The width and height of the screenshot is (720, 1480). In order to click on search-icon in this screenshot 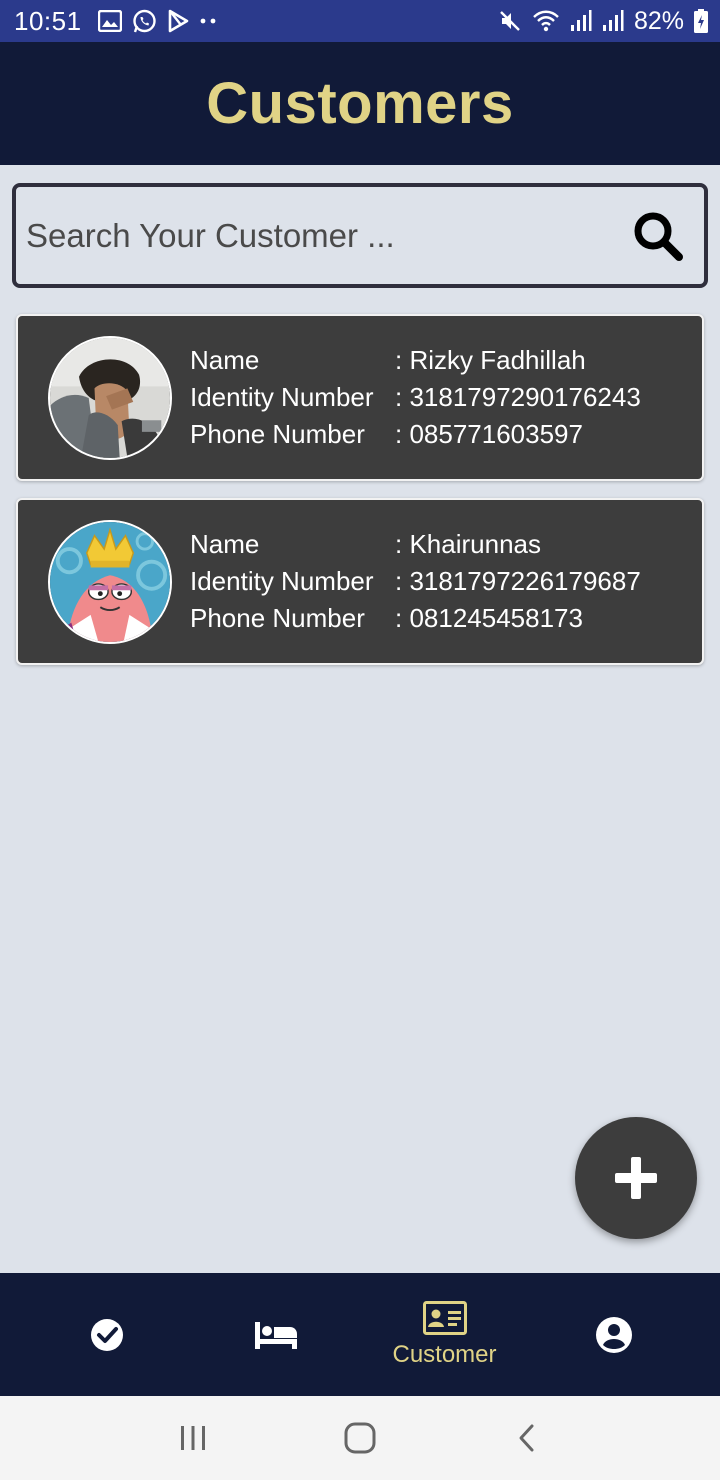, I will do `click(658, 236)`.